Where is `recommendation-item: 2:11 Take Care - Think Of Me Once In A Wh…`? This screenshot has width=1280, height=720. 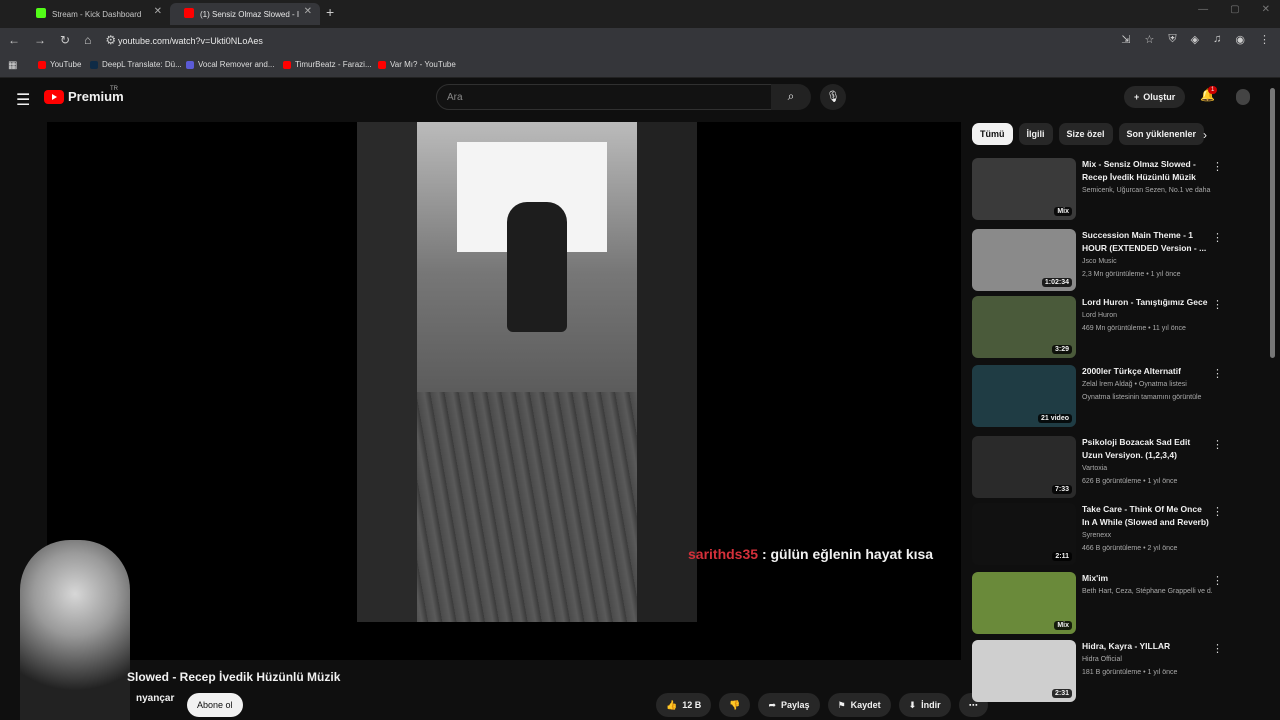 recommendation-item: 2:11 Take Care - Think Of Me Once In A Wh… is located at coordinates (1117, 534).